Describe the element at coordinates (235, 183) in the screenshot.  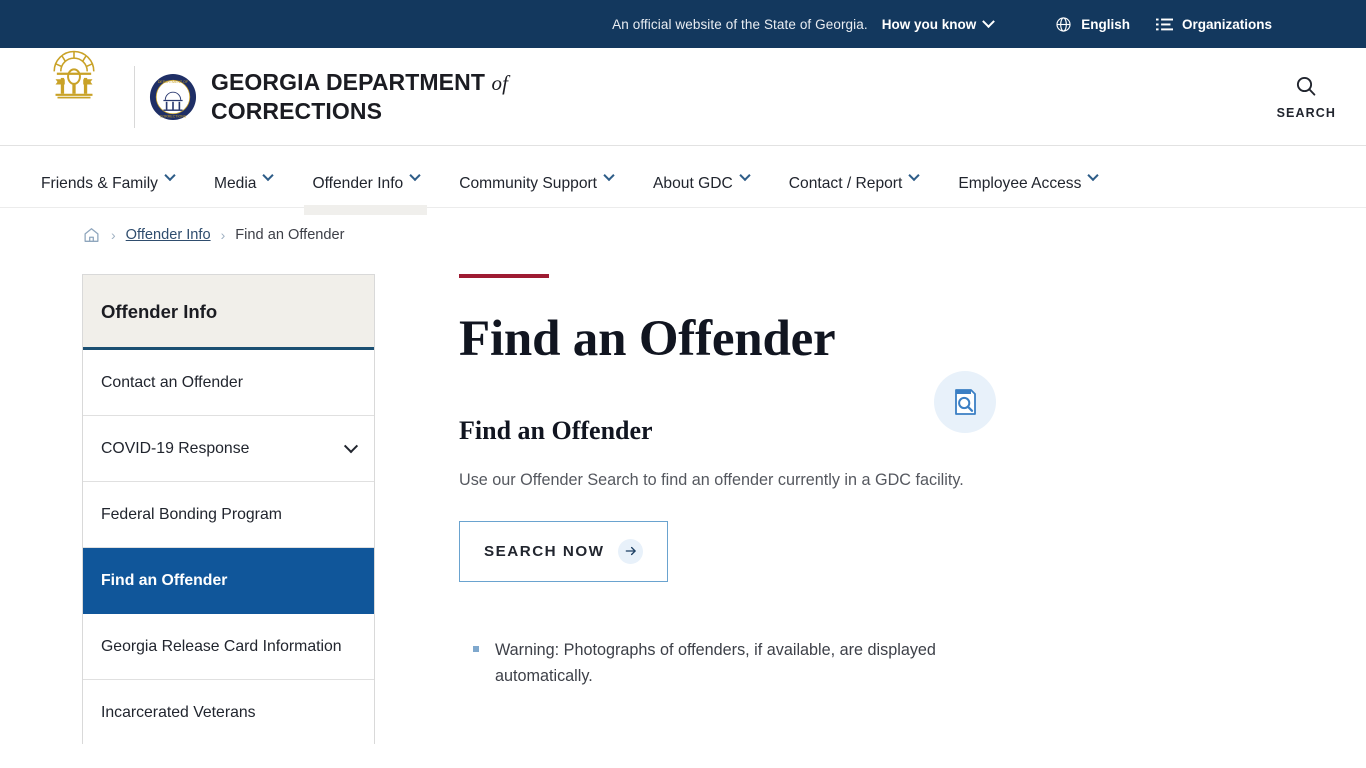
I see `nav-label: Media` at that location.